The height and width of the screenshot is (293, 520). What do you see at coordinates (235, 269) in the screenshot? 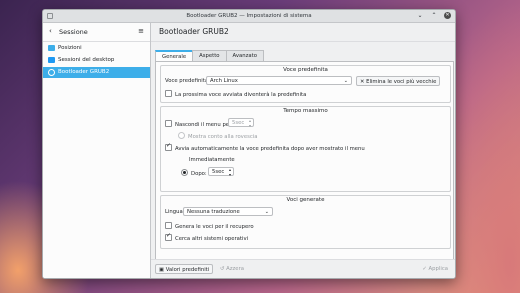
I see `reset-label: Azzera` at bounding box center [235, 269].